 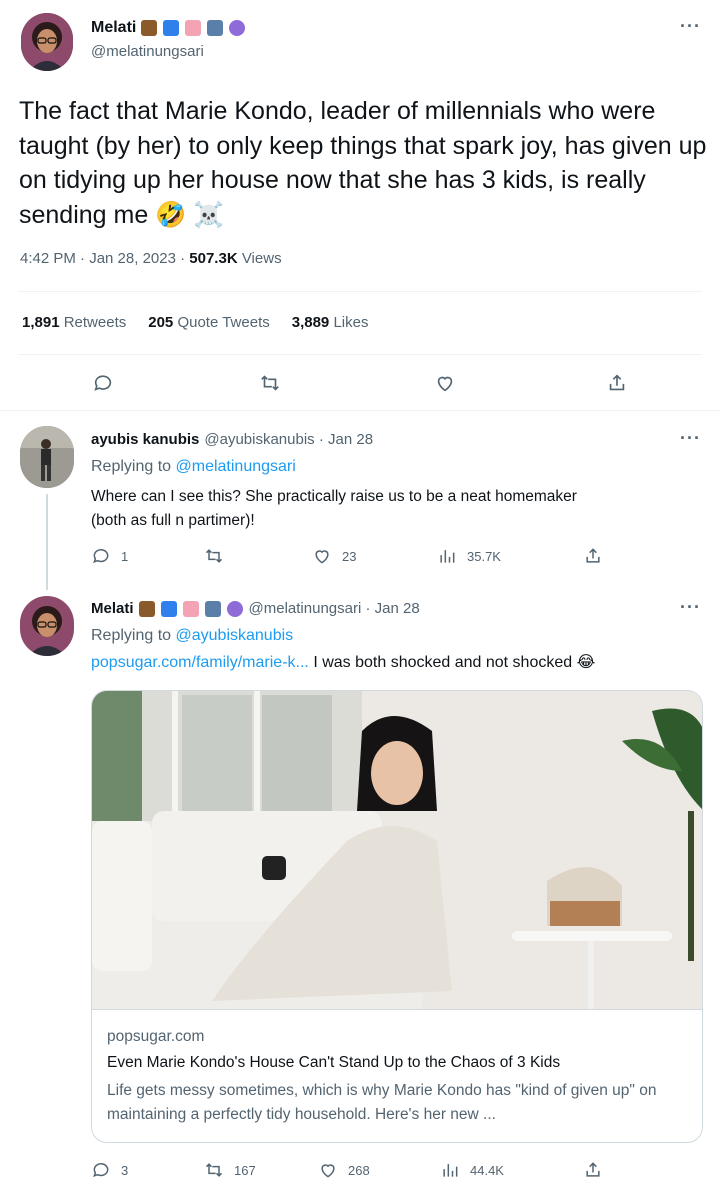 I want to click on author-name-row: Melati, so click(x=168, y=28).